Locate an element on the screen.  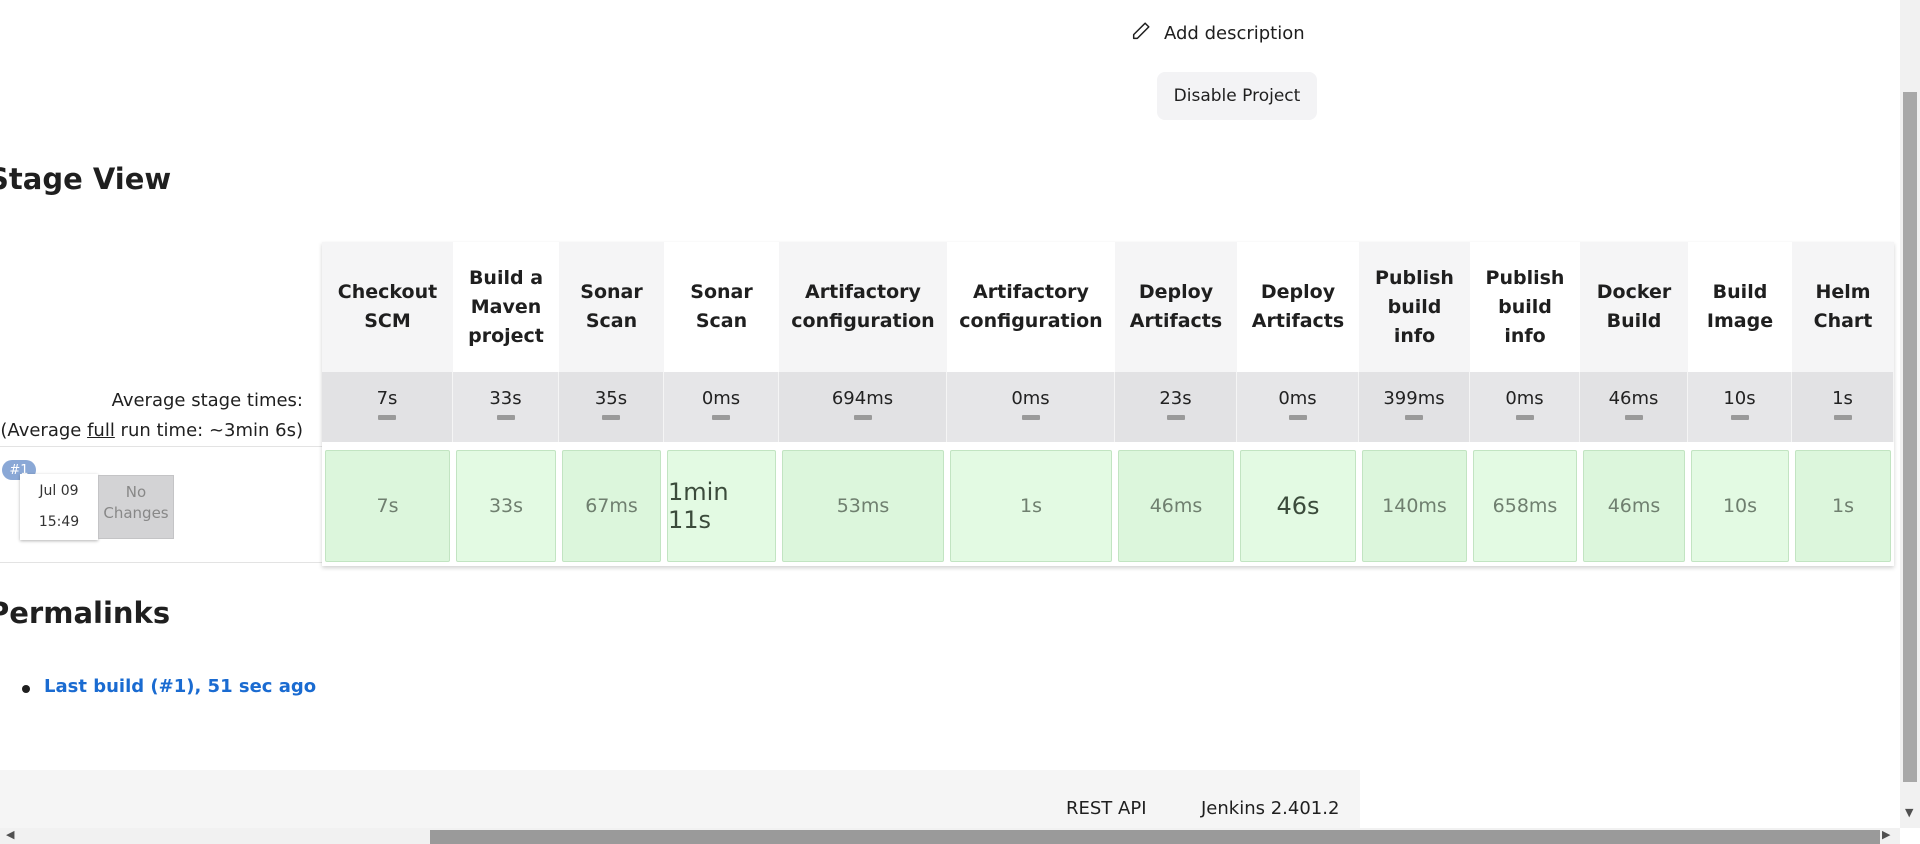
build-date: Jul 09 is located at coordinates (59, 491).